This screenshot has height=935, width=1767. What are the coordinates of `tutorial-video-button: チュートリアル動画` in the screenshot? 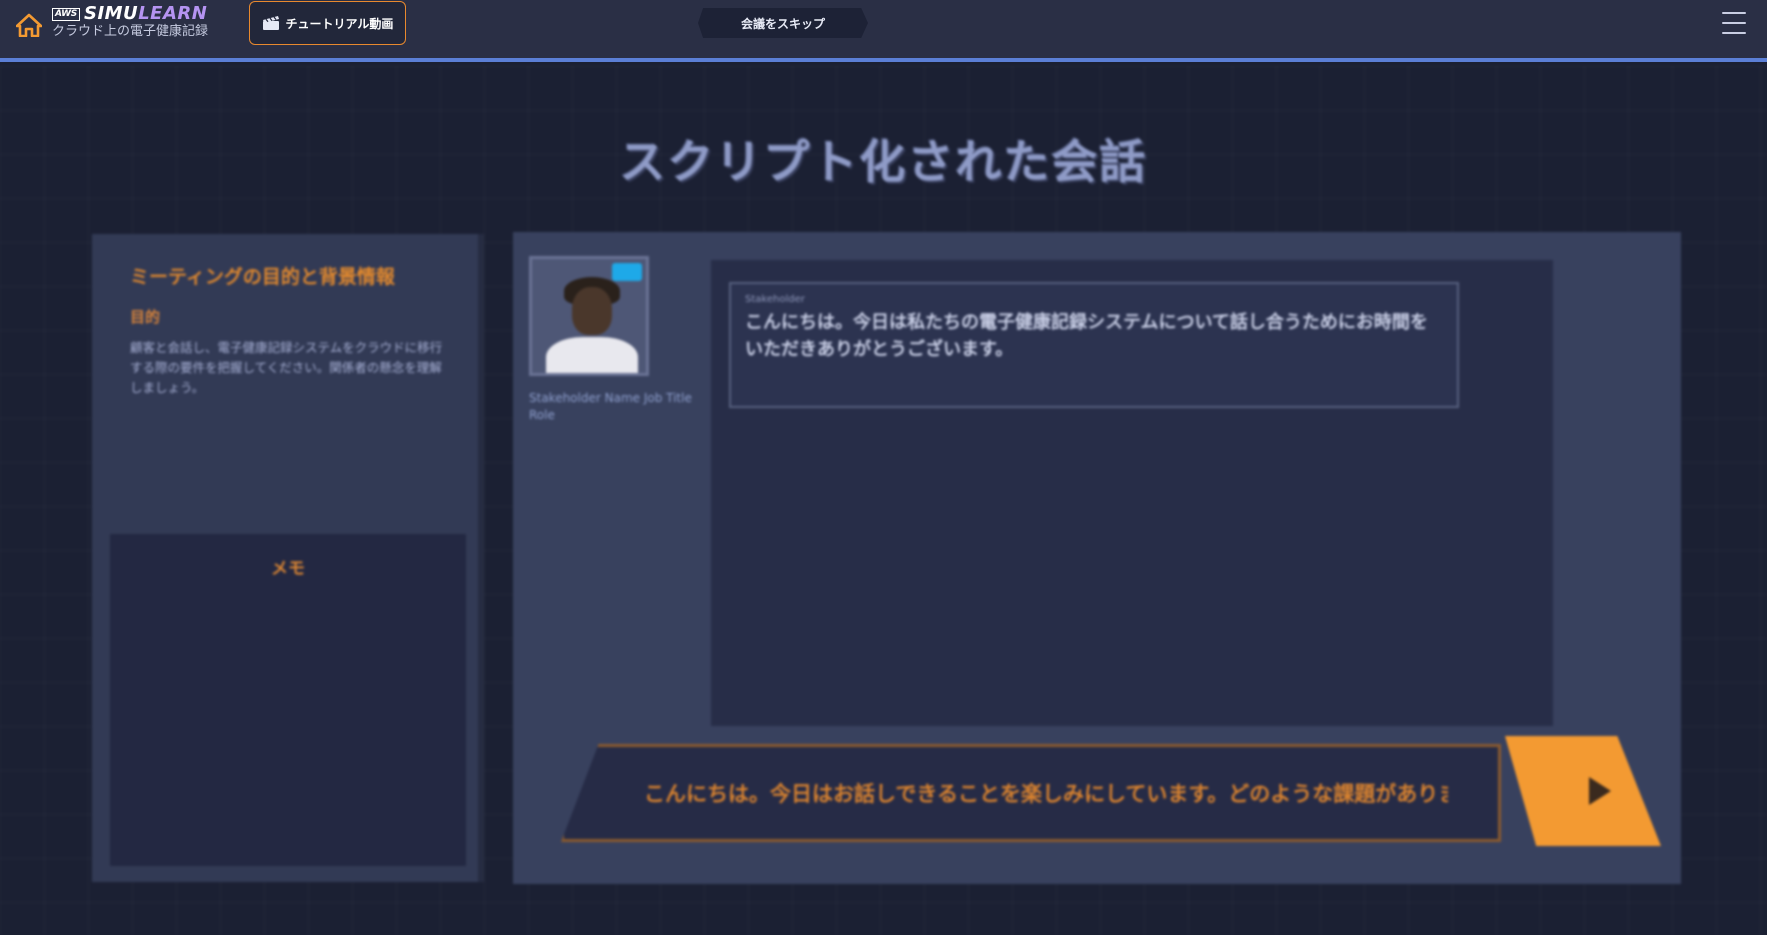 It's located at (327, 23).